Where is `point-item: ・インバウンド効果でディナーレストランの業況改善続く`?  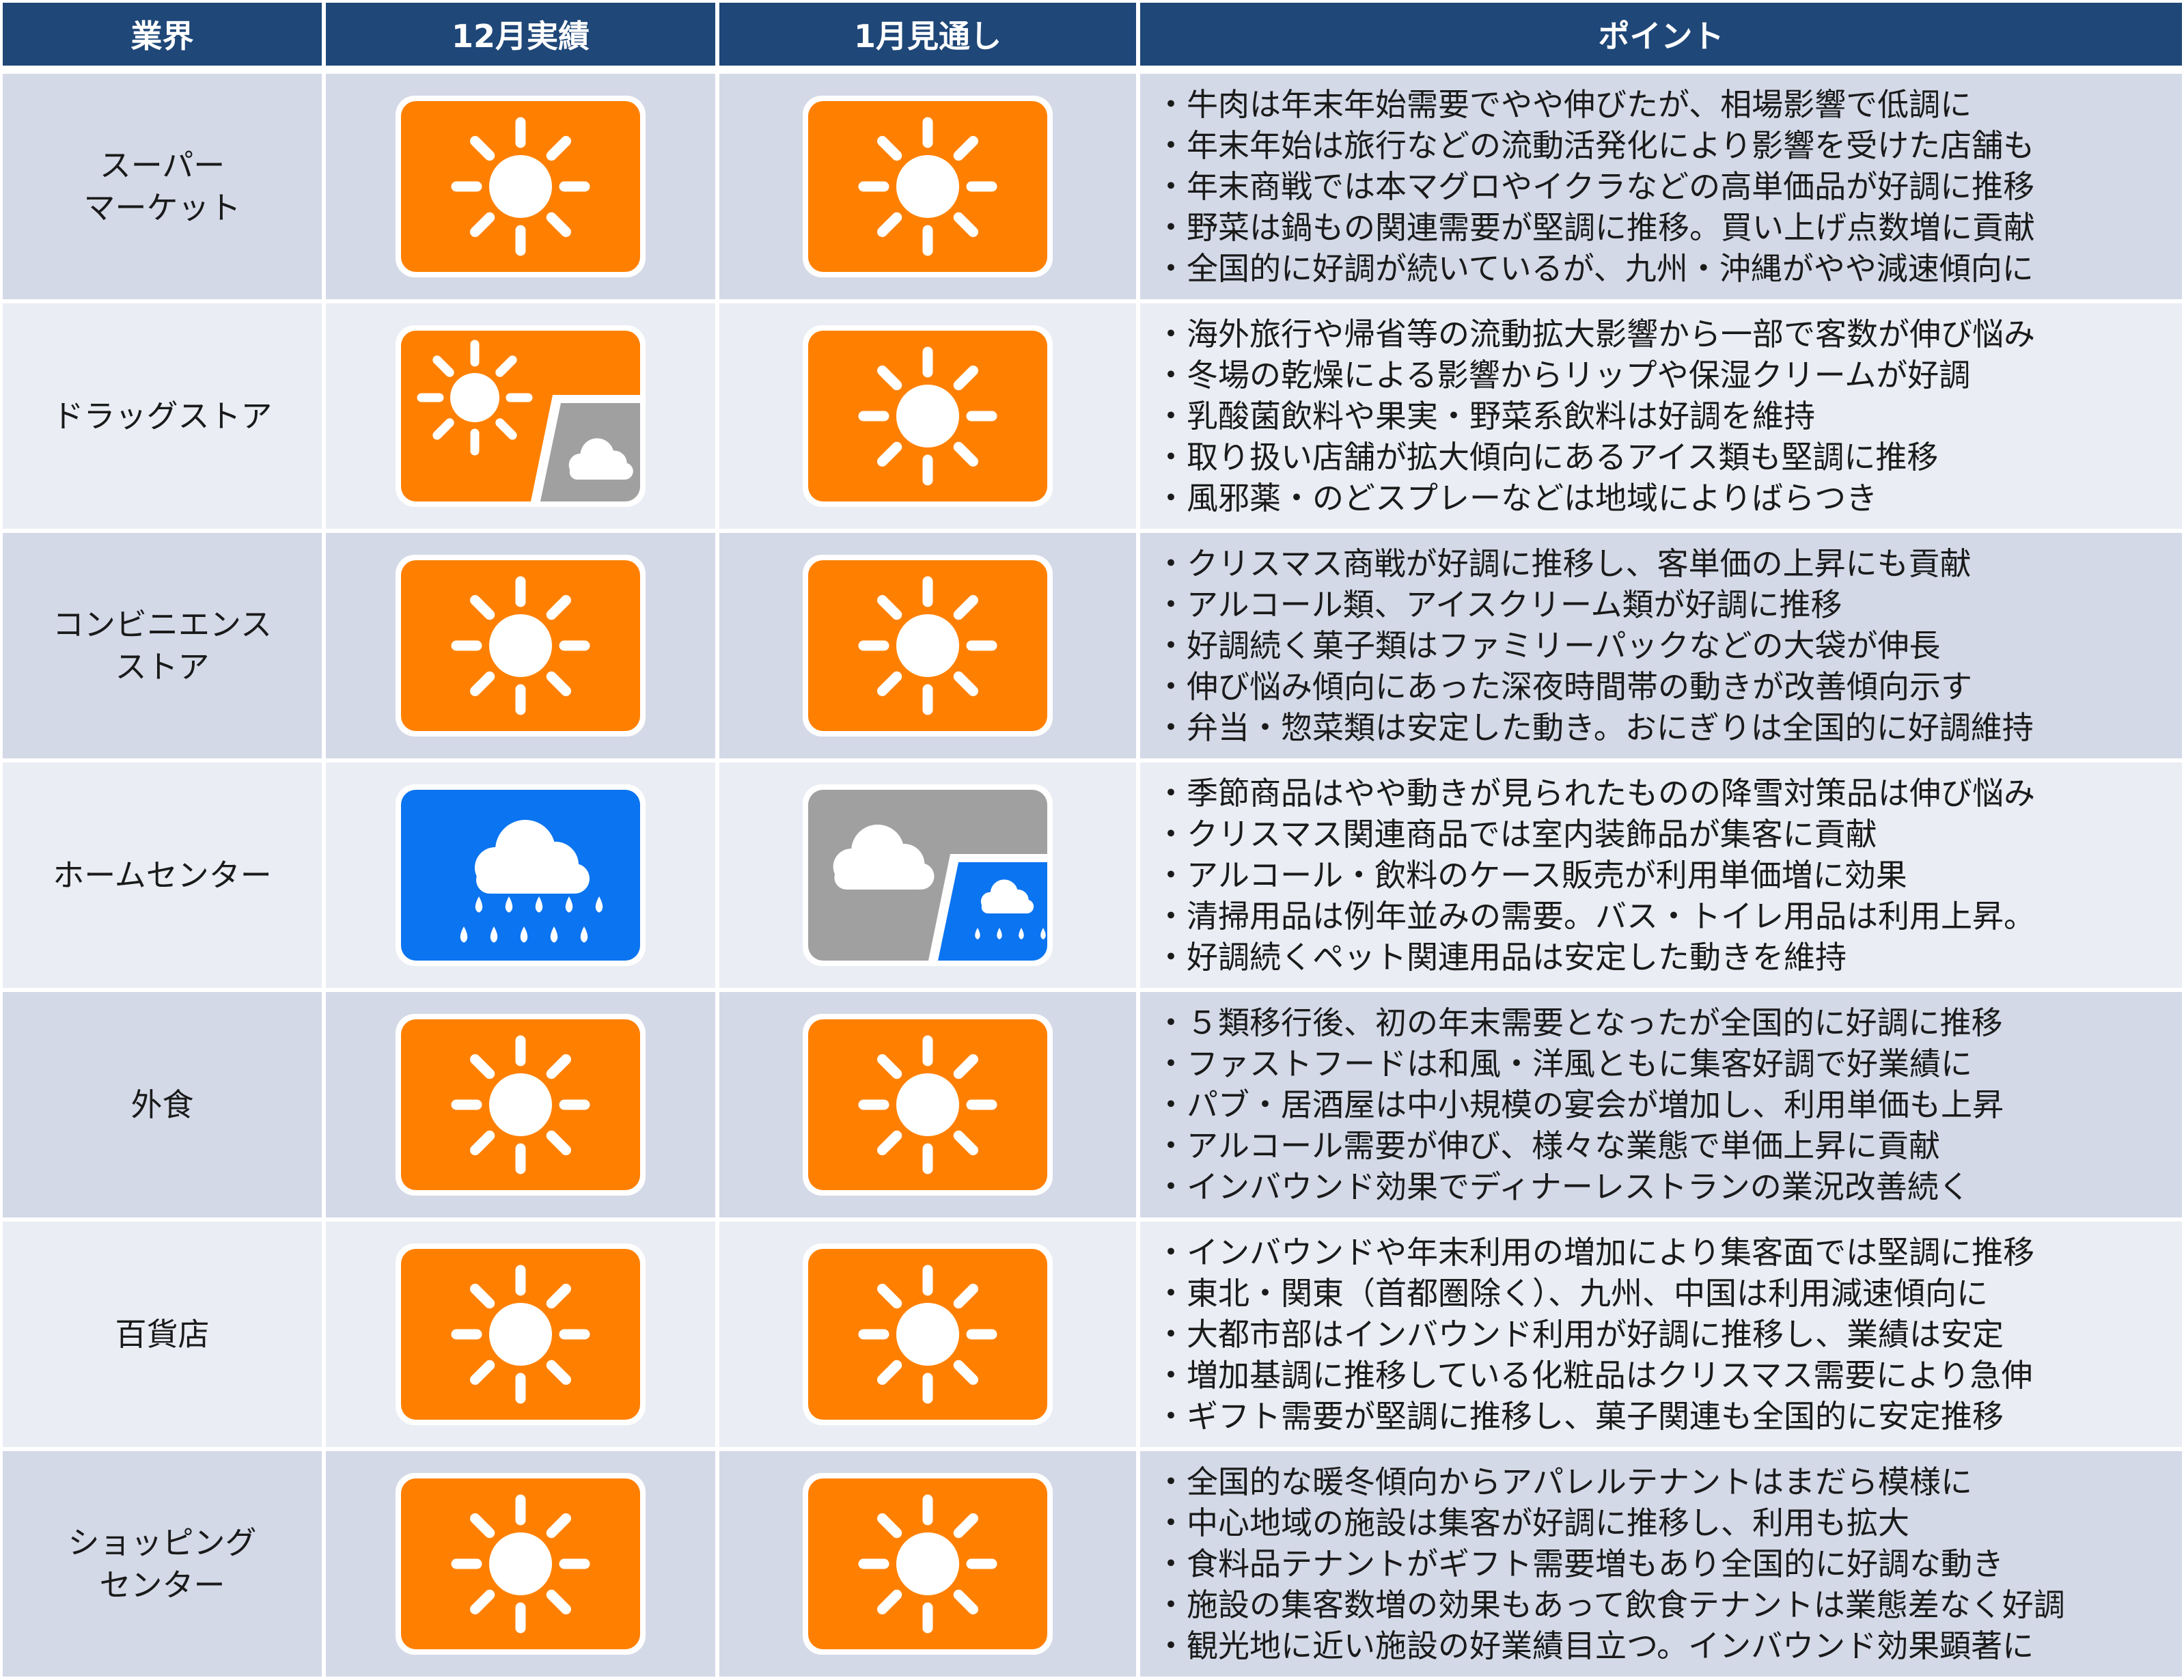
point-item: ・インバウンド効果でディナーレストランの業況改善続く is located at coordinates (1562, 1186).